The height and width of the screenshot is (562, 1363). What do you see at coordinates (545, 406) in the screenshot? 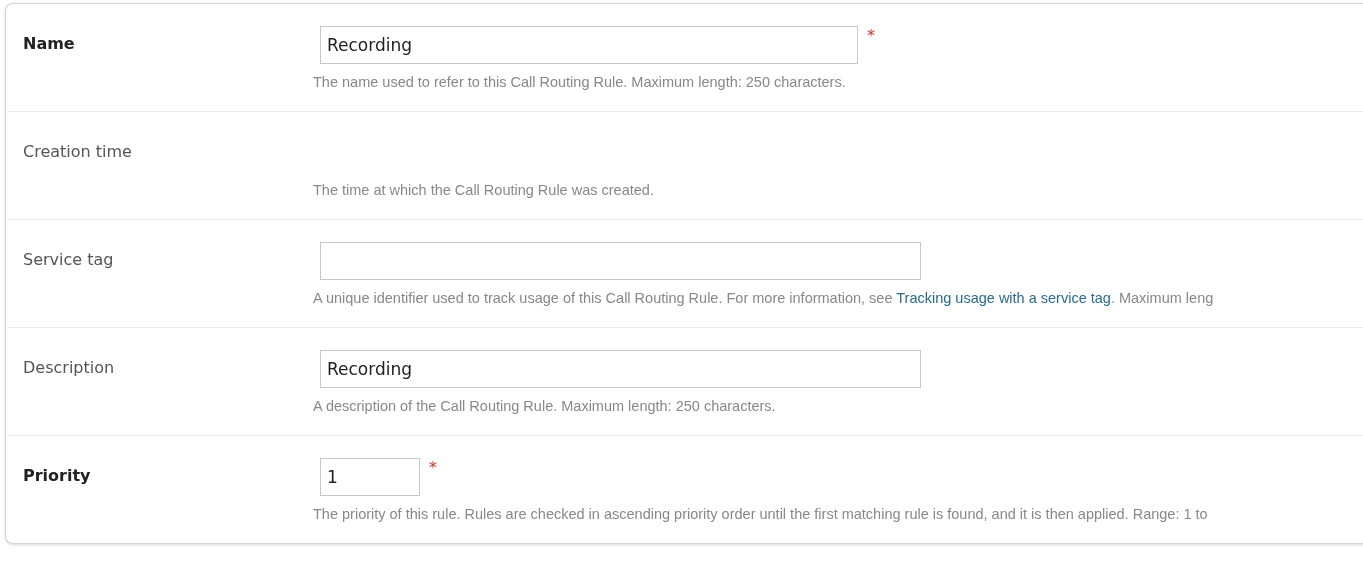
I see `help-text: A description of the Call Routing Rule. Maximum length: 250 characters.` at bounding box center [545, 406].